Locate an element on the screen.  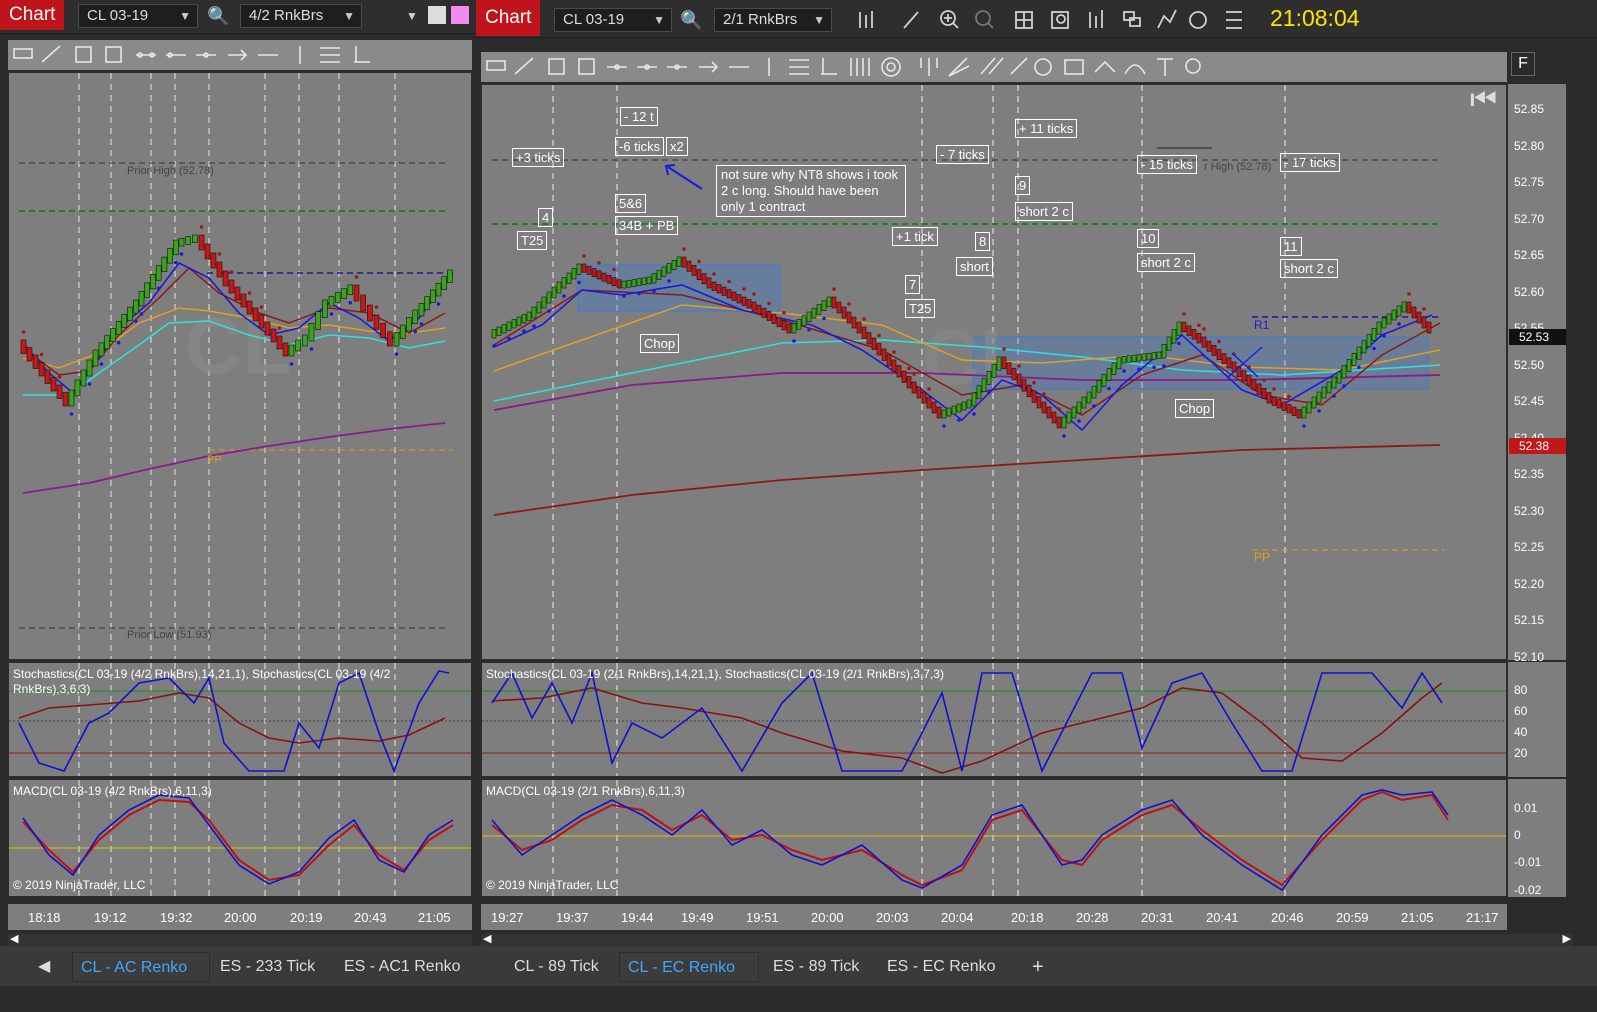
color-swatch-pink is located at coordinates (460, 15).